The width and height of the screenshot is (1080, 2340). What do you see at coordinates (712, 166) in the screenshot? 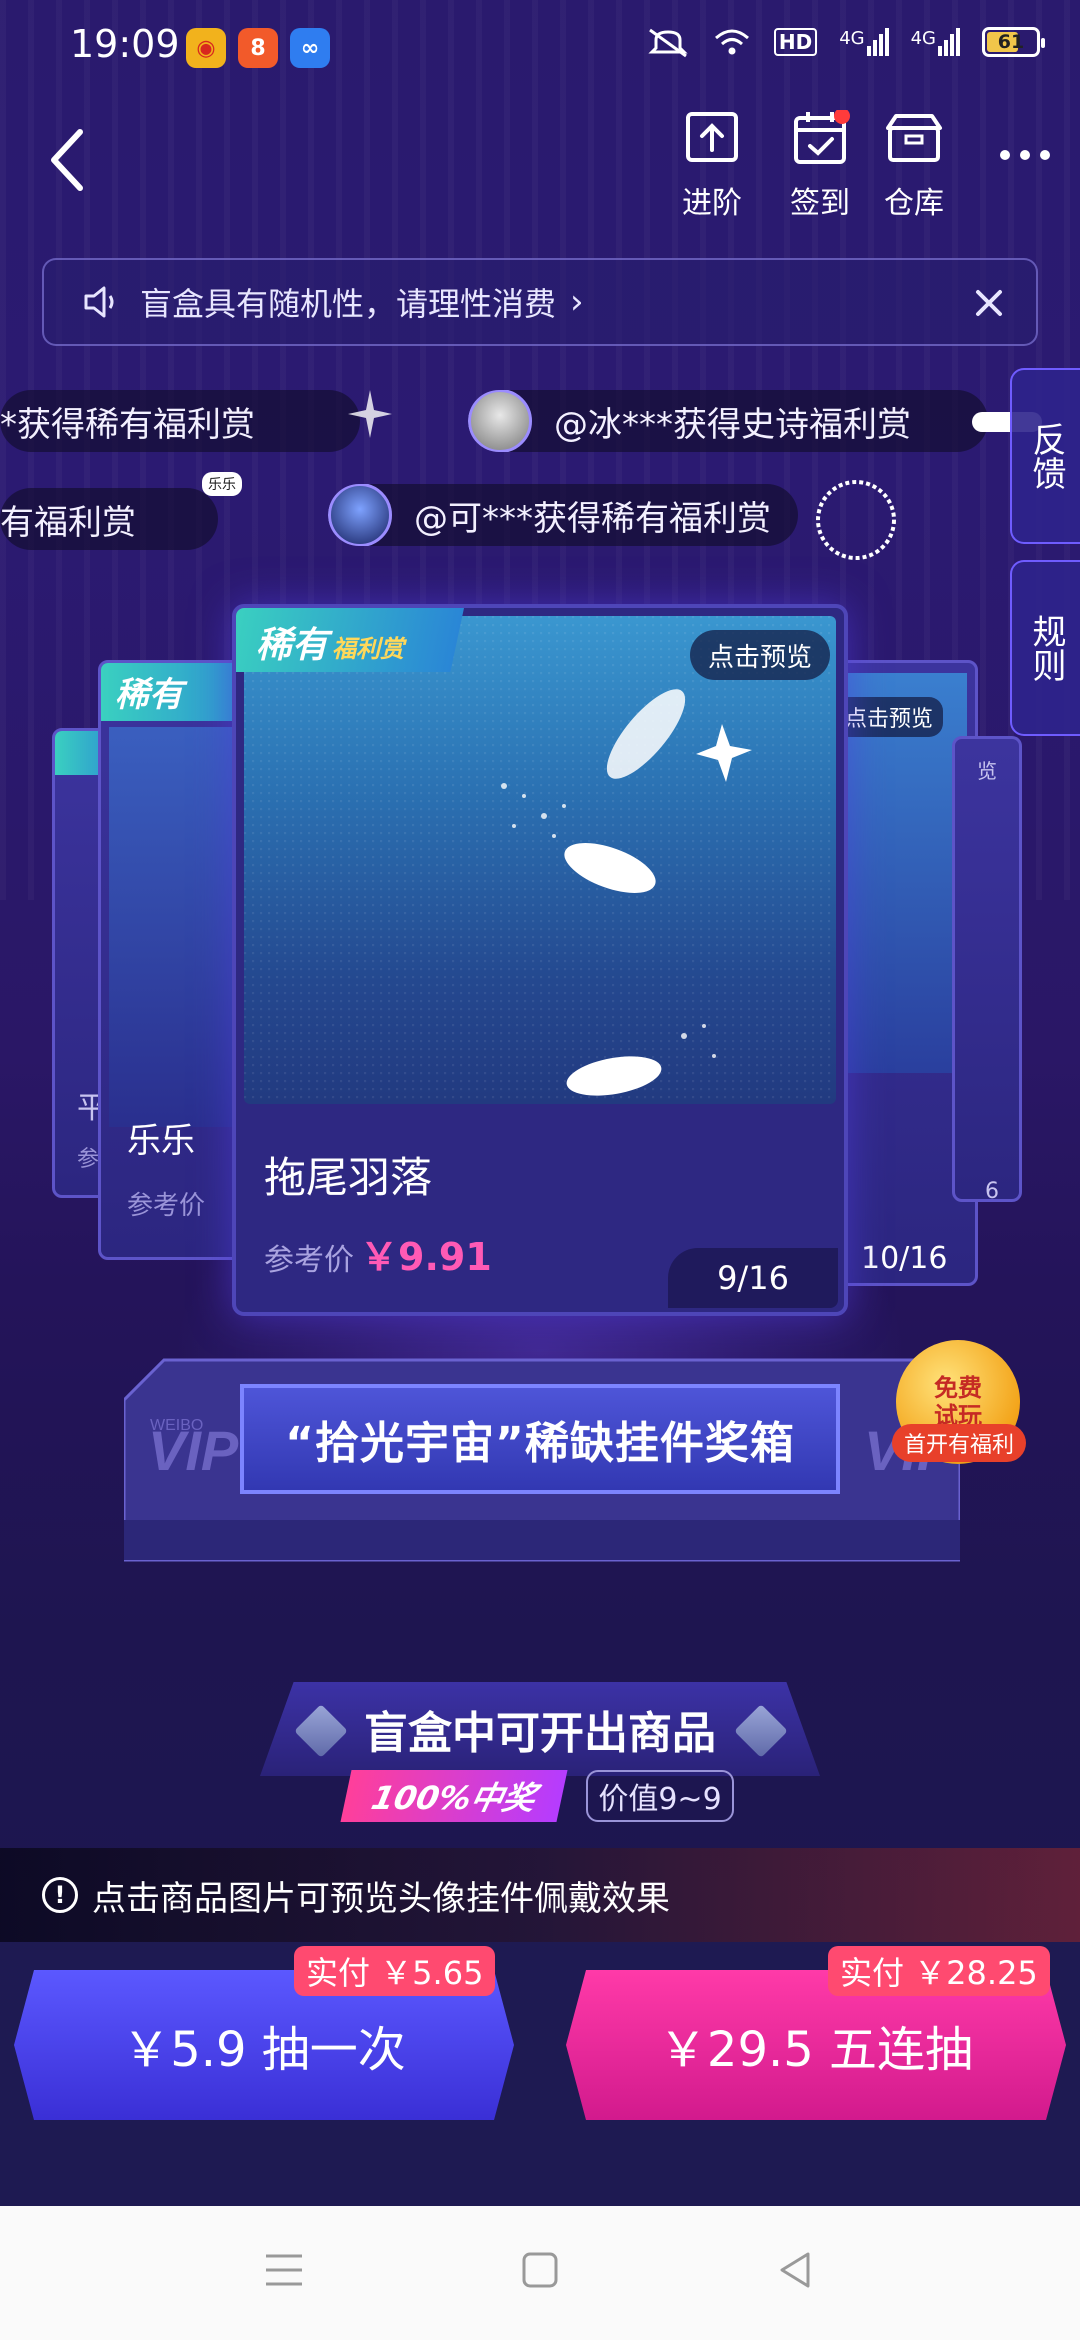
I see `advance-button: 进阶` at bounding box center [712, 166].